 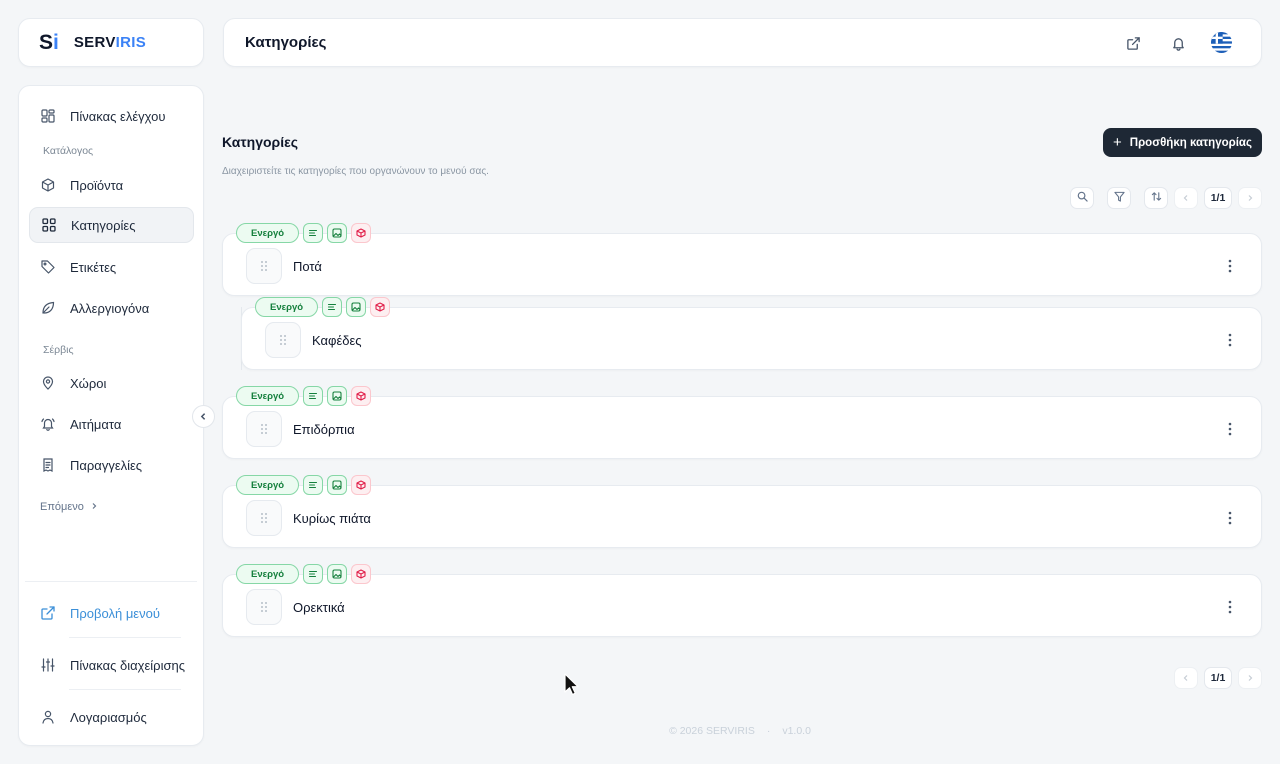 What do you see at coordinates (48, 383) in the screenshot?
I see `map-pin-icon` at bounding box center [48, 383].